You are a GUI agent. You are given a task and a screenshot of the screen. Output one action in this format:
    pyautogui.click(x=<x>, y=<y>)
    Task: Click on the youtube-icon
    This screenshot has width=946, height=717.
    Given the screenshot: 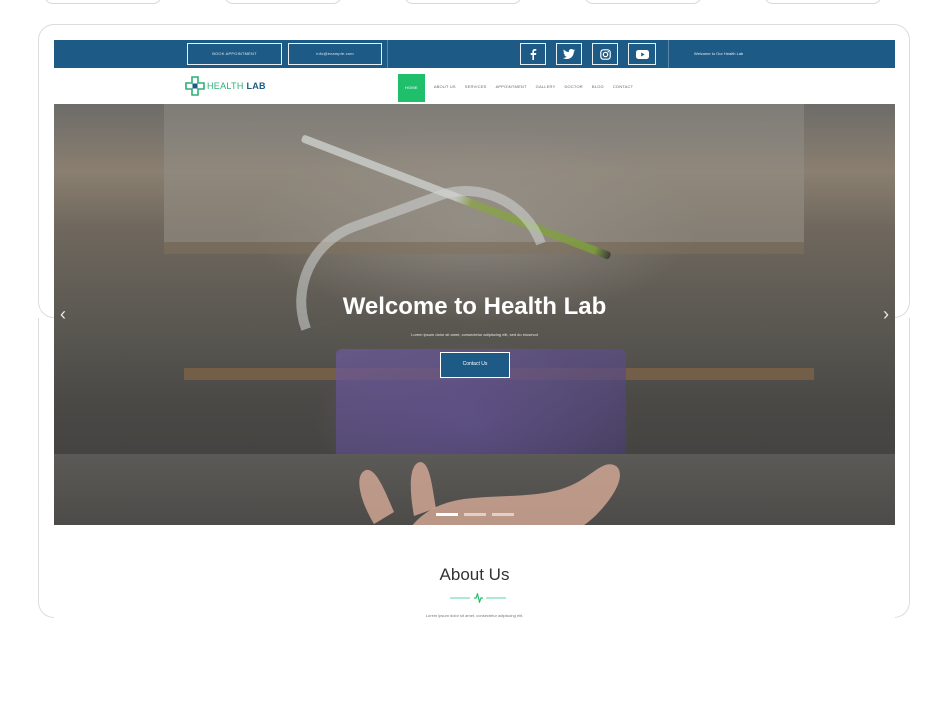 What is the action you would take?
    pyautogui.click(x=642, y=54)
    